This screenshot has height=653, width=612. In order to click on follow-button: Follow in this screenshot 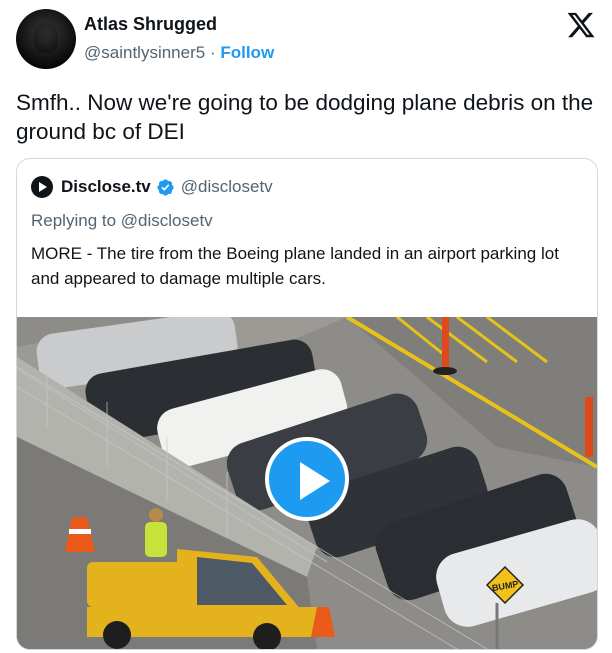, I will do `click(247, 52)`.